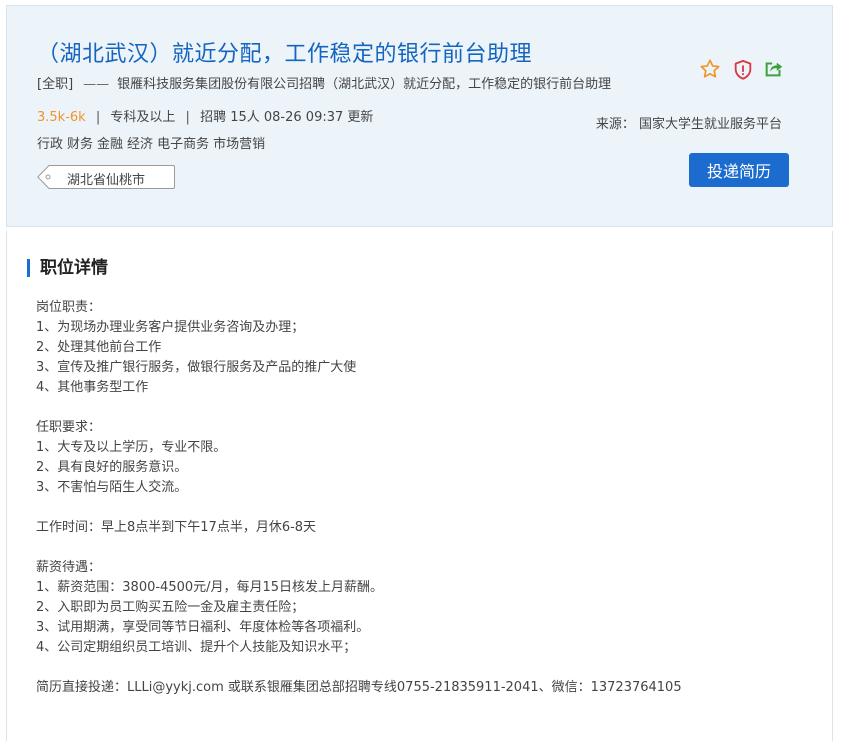  What do you see at coordinates (774, 69) in the screenshot?
I see `share-icon` at bounding box center [774, 69].